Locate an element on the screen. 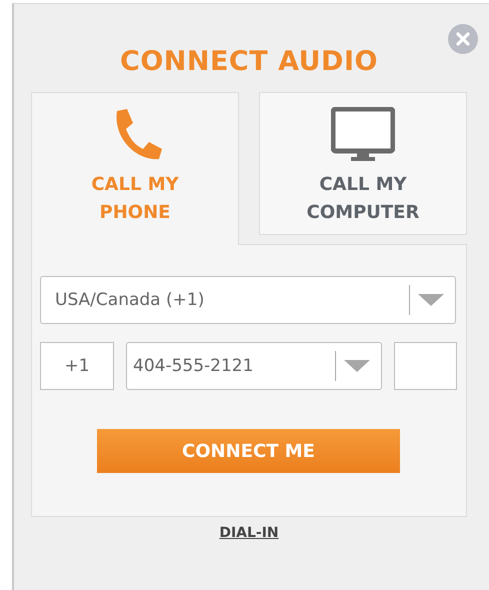 This screenshot has width=489, height=590. close-button is located at coordinates (463, 39).